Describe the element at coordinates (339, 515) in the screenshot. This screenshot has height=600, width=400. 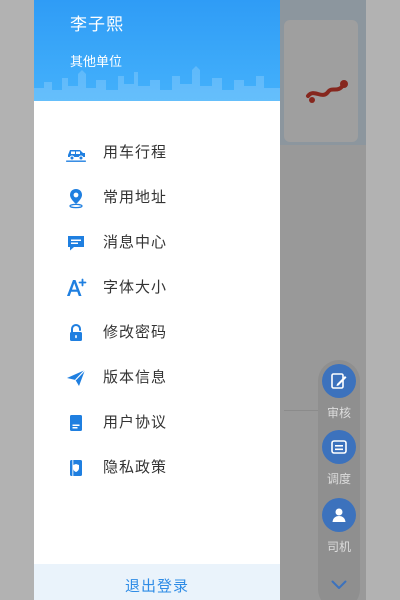
I see `driver-icon` at that location.